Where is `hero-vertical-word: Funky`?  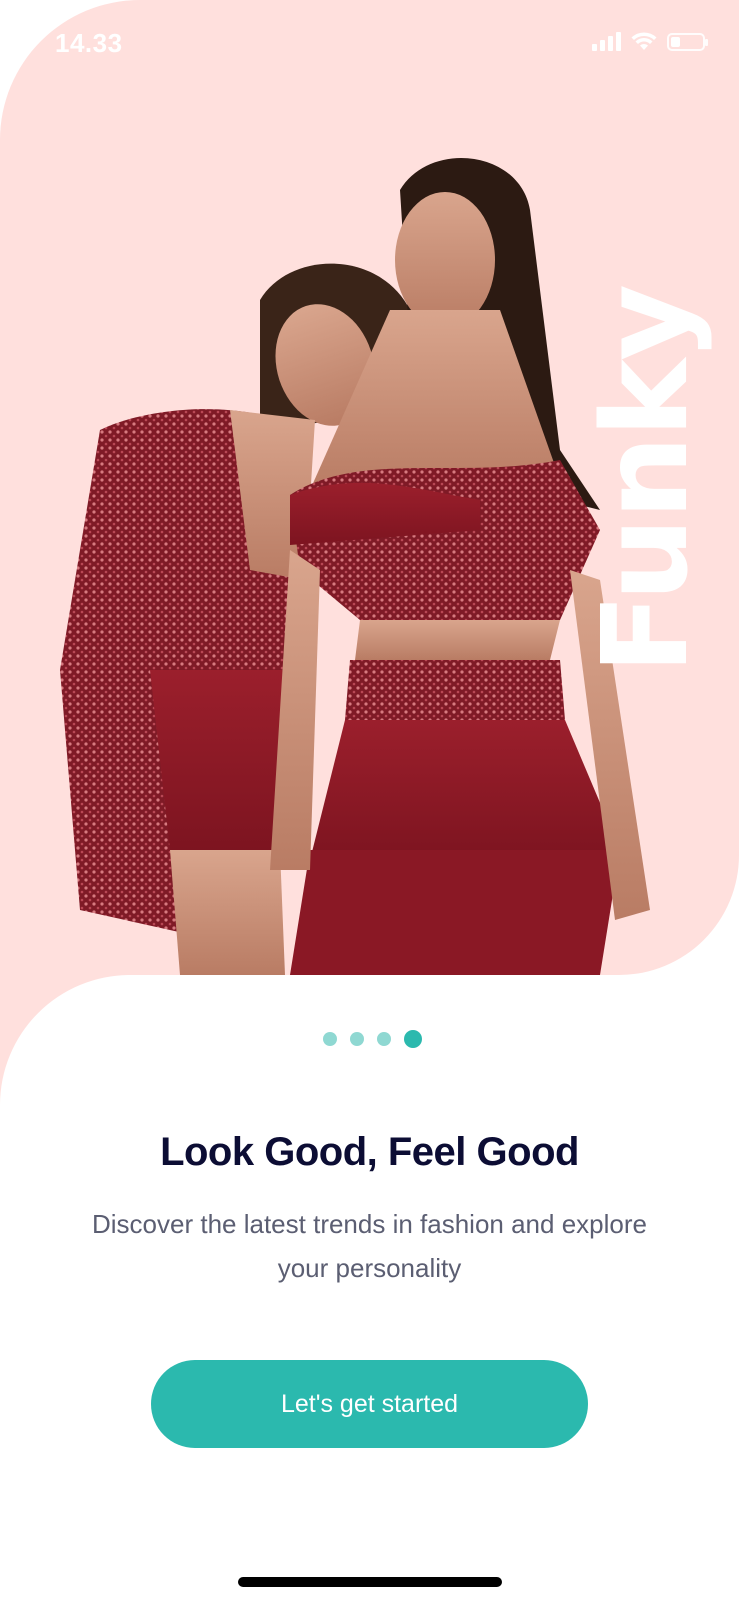 hero-vertical-word: Funky is located at coordinates (645, 480).